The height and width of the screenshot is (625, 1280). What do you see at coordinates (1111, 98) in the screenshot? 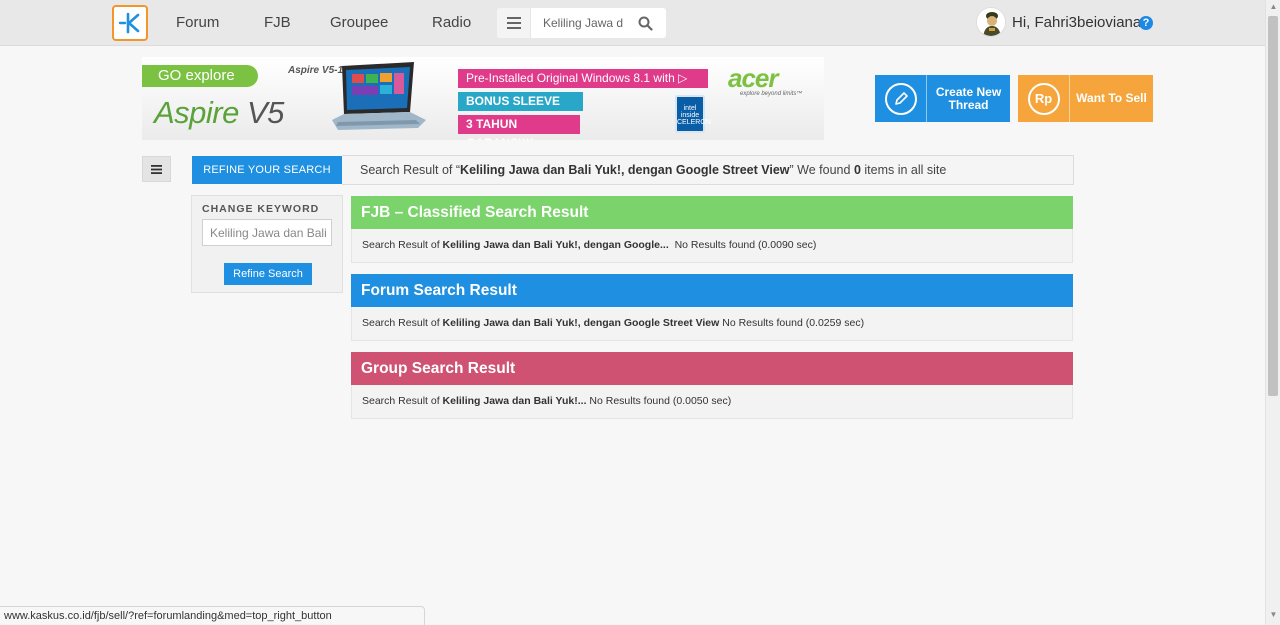
I see `want-to-sell-label: Want To Sell` at bounding box center [1111, 98].